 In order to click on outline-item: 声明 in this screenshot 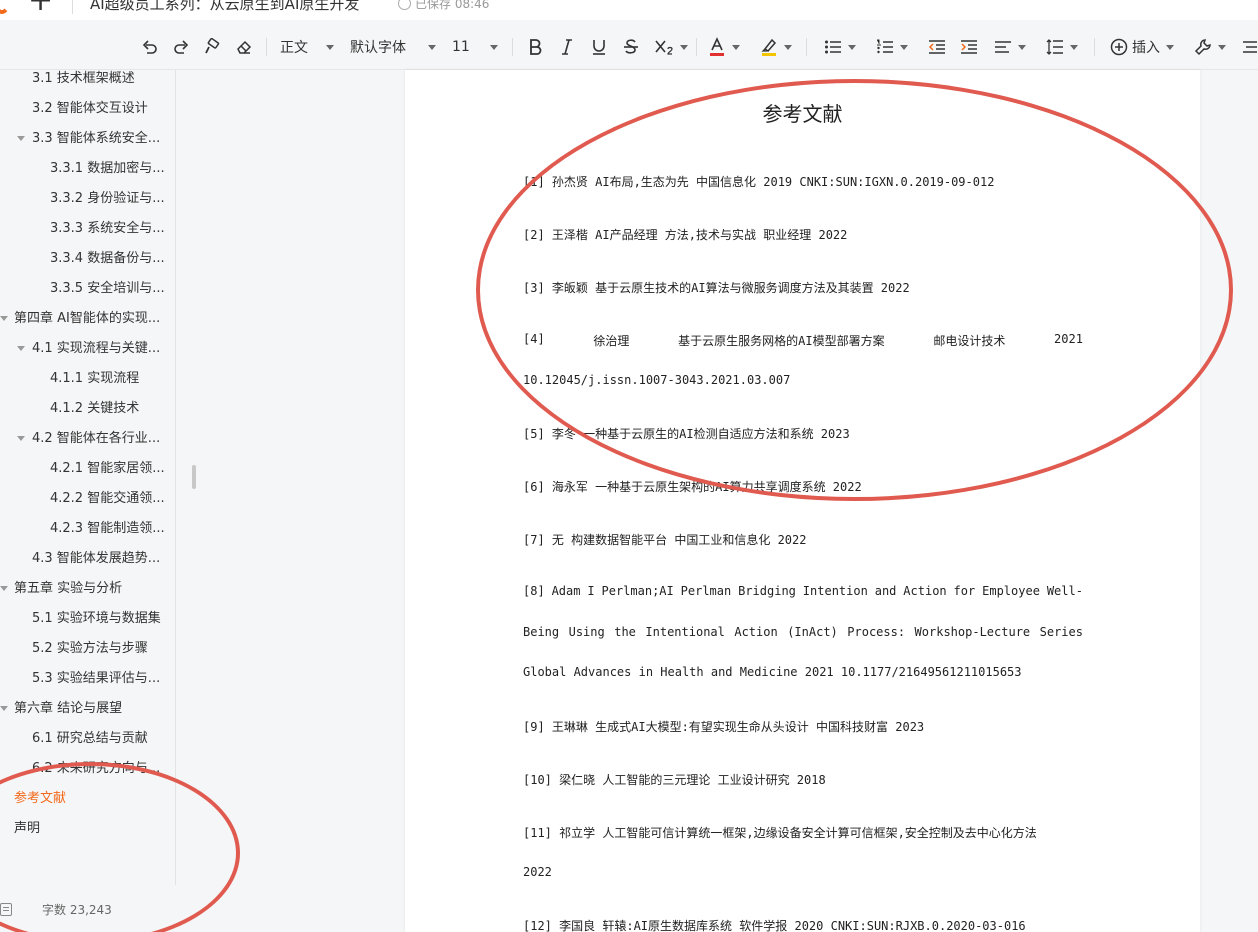, I will do `click(27, 829)`.